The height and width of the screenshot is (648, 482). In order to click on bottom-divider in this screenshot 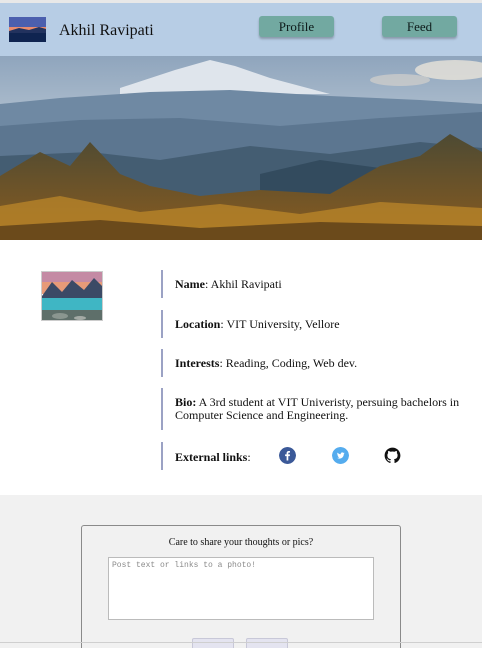, I will do `click(241, 642)`.